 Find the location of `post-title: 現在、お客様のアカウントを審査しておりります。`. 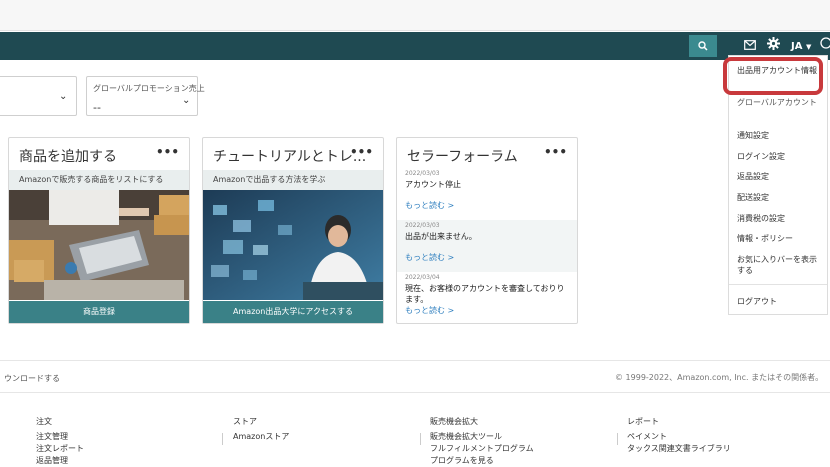

post-title: 現在、お客様のアカウントを審査しておりります。 is located at coordinates (485, 294).